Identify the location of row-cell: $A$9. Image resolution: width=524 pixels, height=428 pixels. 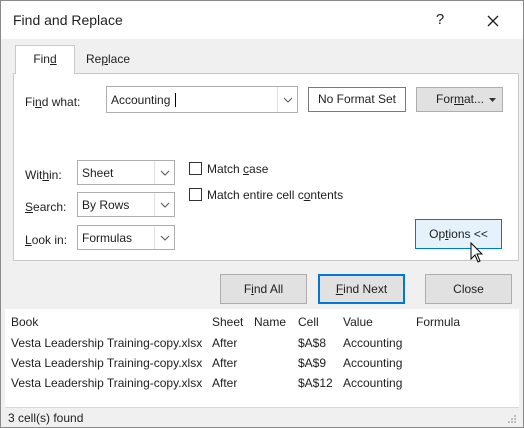
(312, 363).